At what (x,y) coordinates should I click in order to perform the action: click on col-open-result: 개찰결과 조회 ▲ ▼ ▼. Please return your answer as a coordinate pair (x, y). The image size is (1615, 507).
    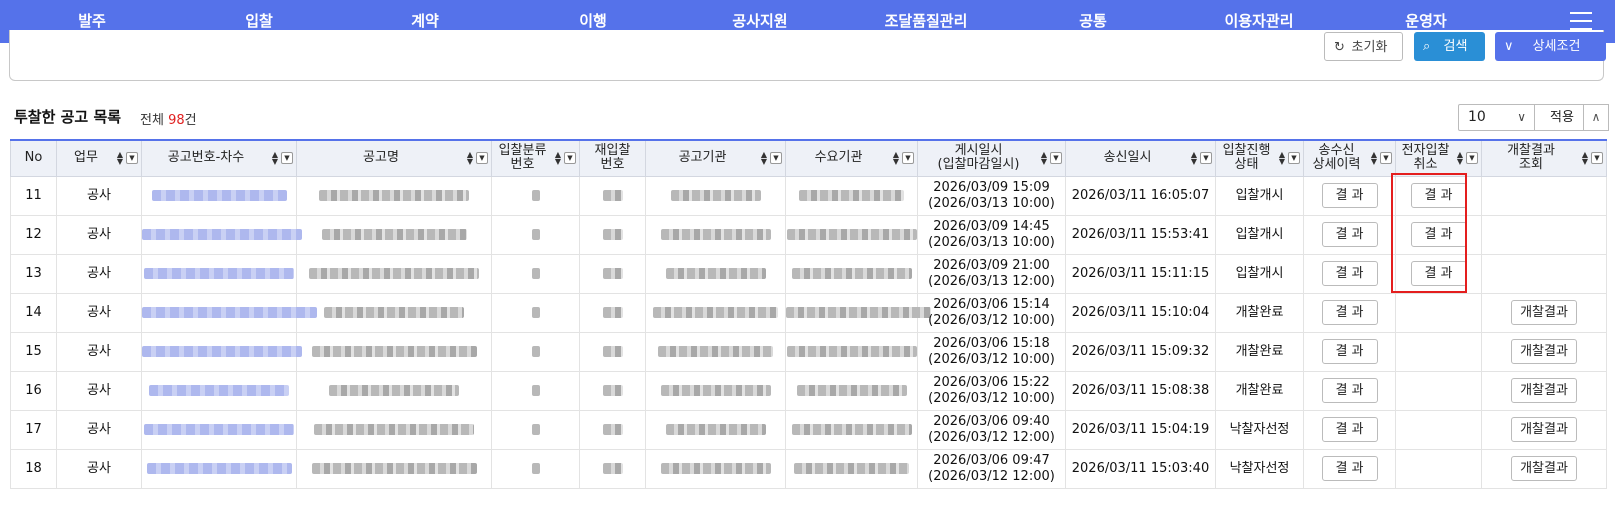
    Looking at the image, I should click on (1544, 158).